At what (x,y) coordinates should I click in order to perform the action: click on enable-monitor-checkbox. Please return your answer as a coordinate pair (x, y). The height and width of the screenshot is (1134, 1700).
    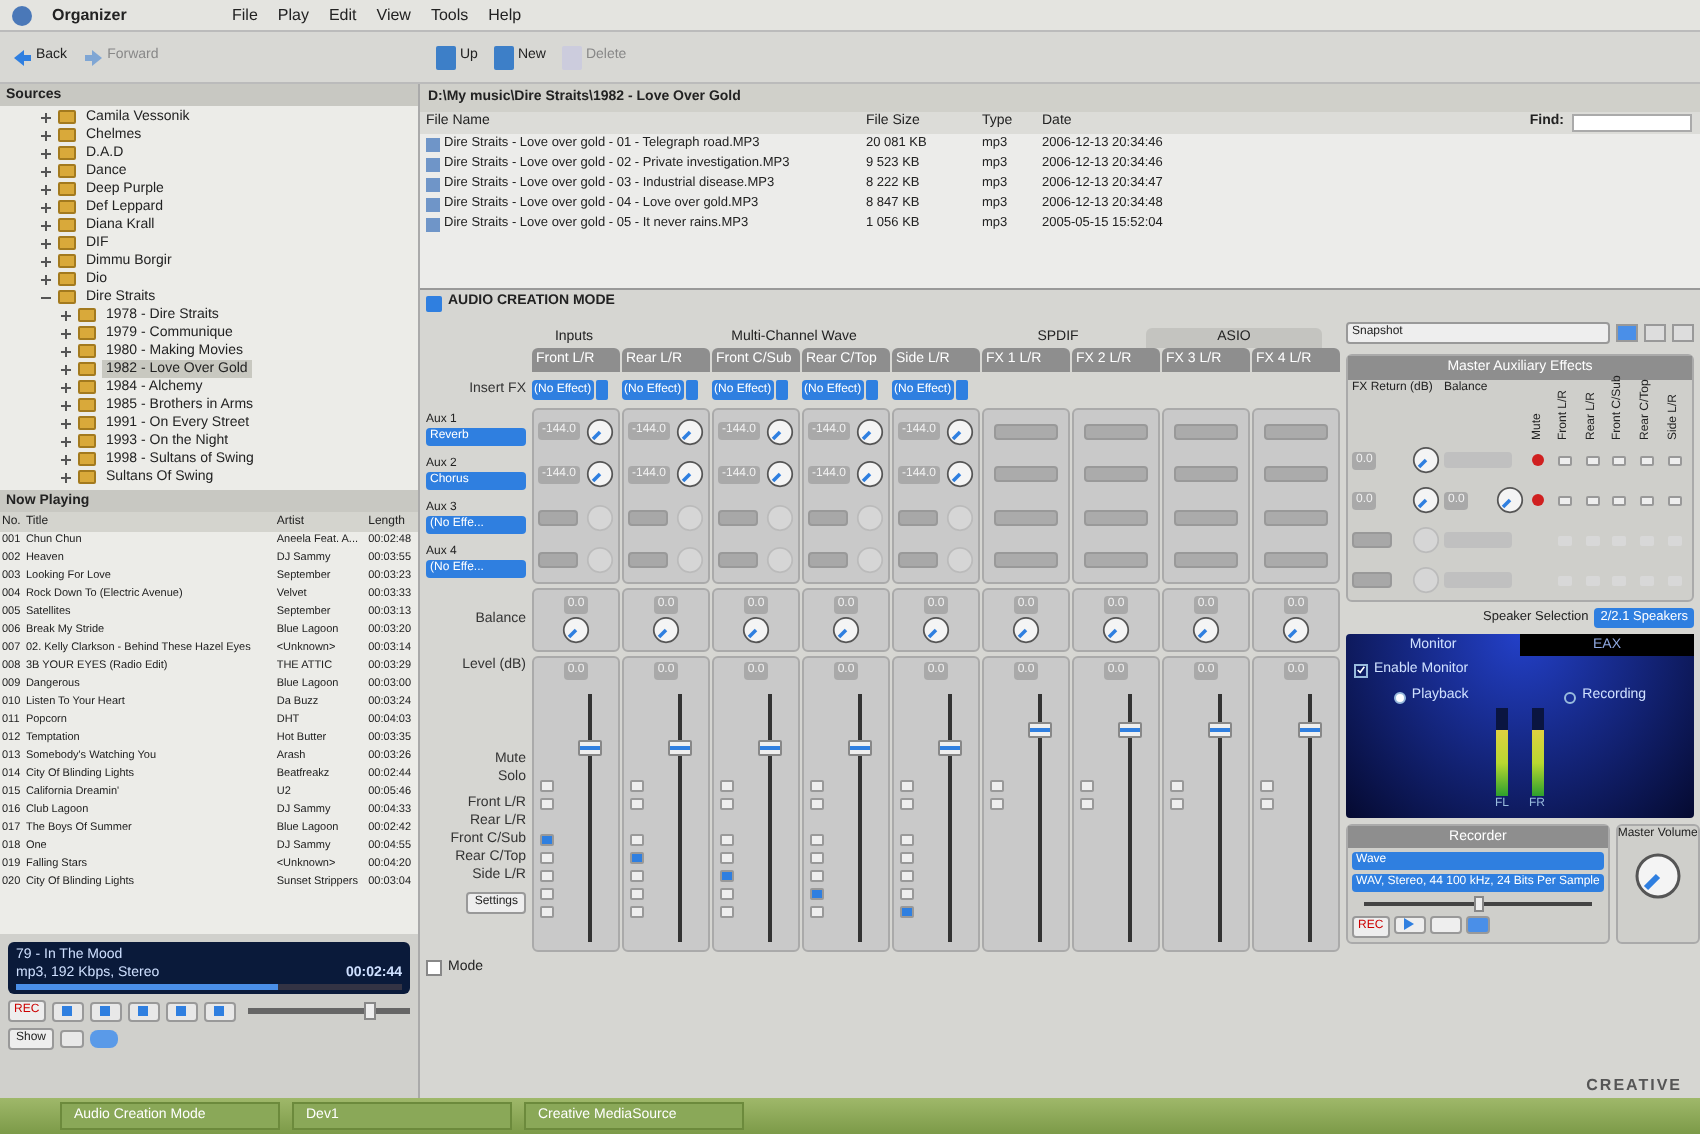
    Looking at the image, I should click on (1361, 670).